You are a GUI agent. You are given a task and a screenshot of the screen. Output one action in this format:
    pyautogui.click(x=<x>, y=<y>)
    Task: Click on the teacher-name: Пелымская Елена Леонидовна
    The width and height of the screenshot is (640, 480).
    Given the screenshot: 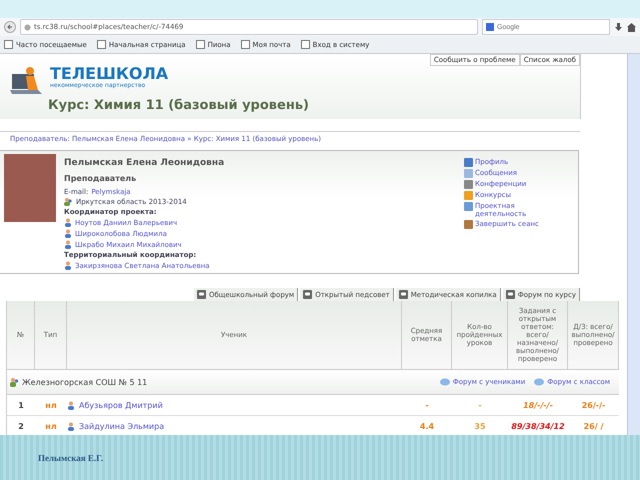 What is the action you would take?
    pyautogui.click(x=145, y=163)
    